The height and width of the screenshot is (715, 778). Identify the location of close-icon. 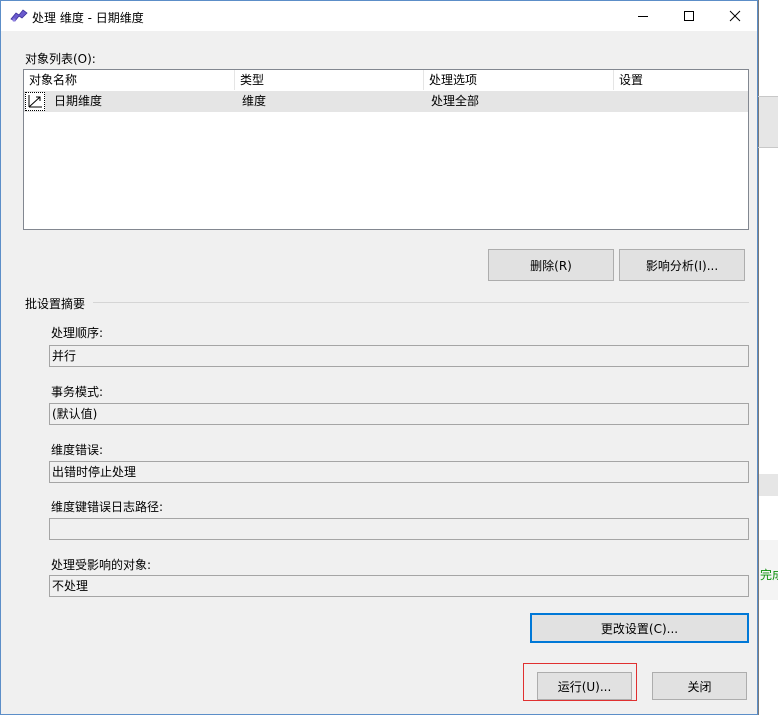
(735, 16).